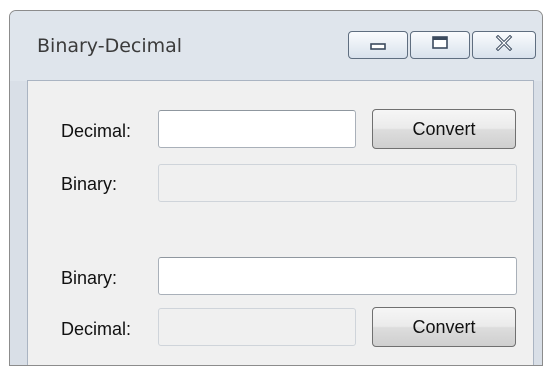  I want to click on caption-buttons, so click(442, 45).